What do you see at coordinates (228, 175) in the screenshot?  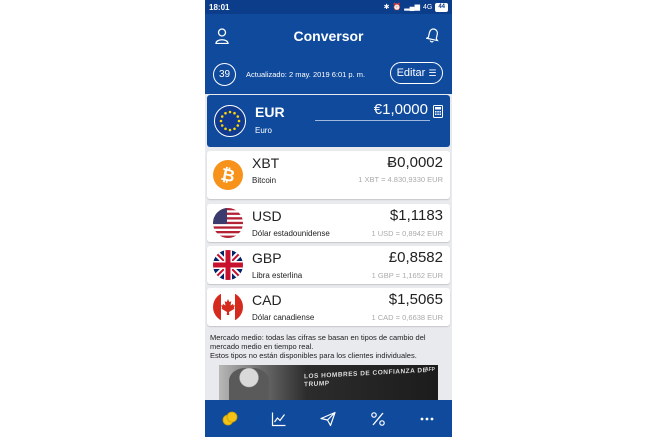 I see `bitcoin-icon: ₿` at bounding box center [228, 175].